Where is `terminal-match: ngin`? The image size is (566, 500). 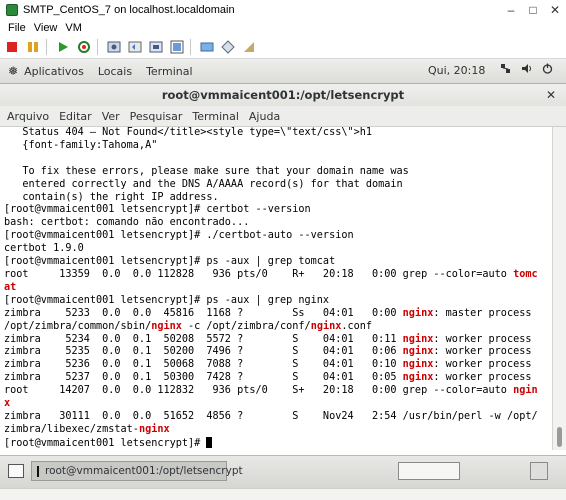 terminal-match: ngin is located at coordinates (525, 391).